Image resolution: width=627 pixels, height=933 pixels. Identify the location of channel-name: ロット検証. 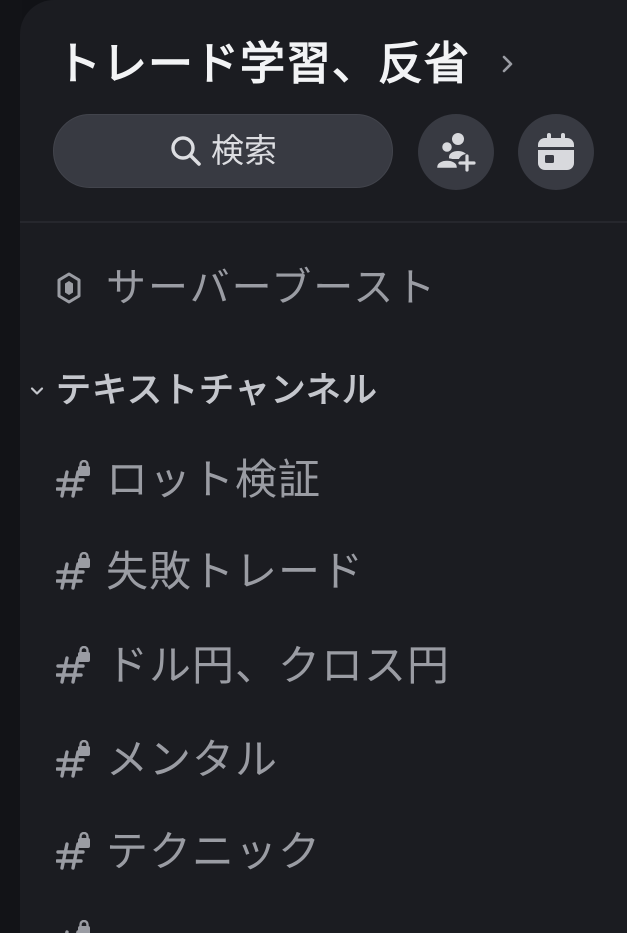
(214, 479).